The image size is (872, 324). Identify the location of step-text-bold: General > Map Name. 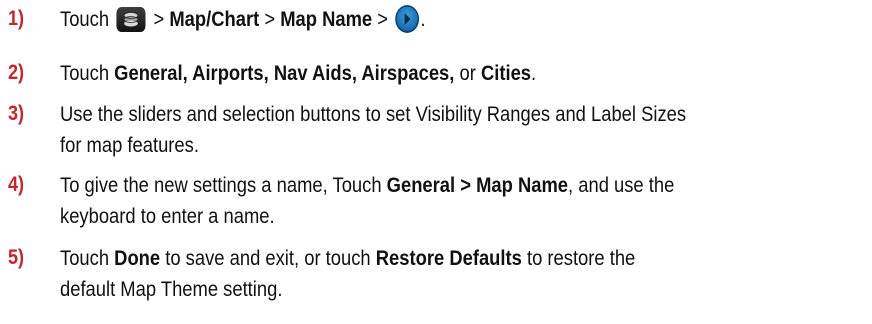
(477, 185).